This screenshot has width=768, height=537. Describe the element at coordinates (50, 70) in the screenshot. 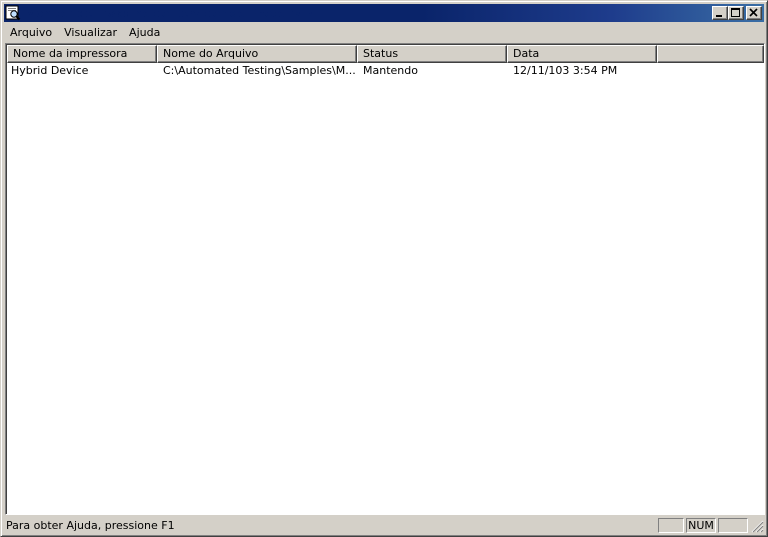

I see `cell-printer: Hybrid Device` at that location.